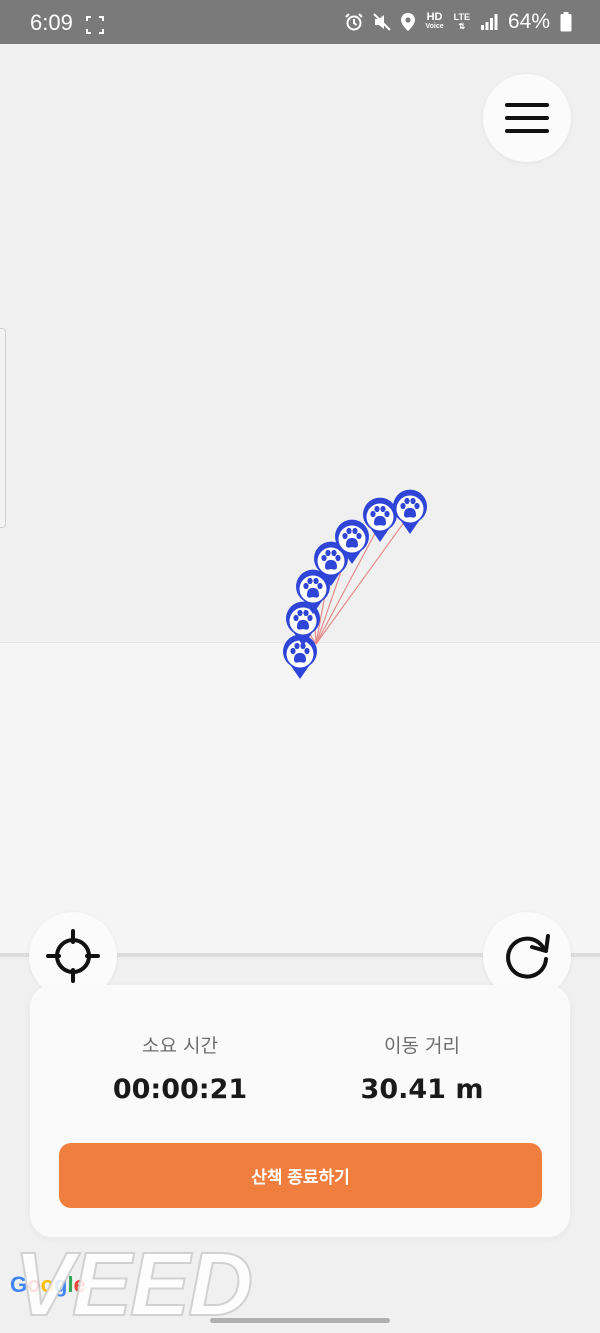 The width and height of the screenshot is (600, 1333). What do you see at coordinates (422, 1089) in the screenshot?
I see `distance-value: 30.41 m` at bounding box center [422, 1089].